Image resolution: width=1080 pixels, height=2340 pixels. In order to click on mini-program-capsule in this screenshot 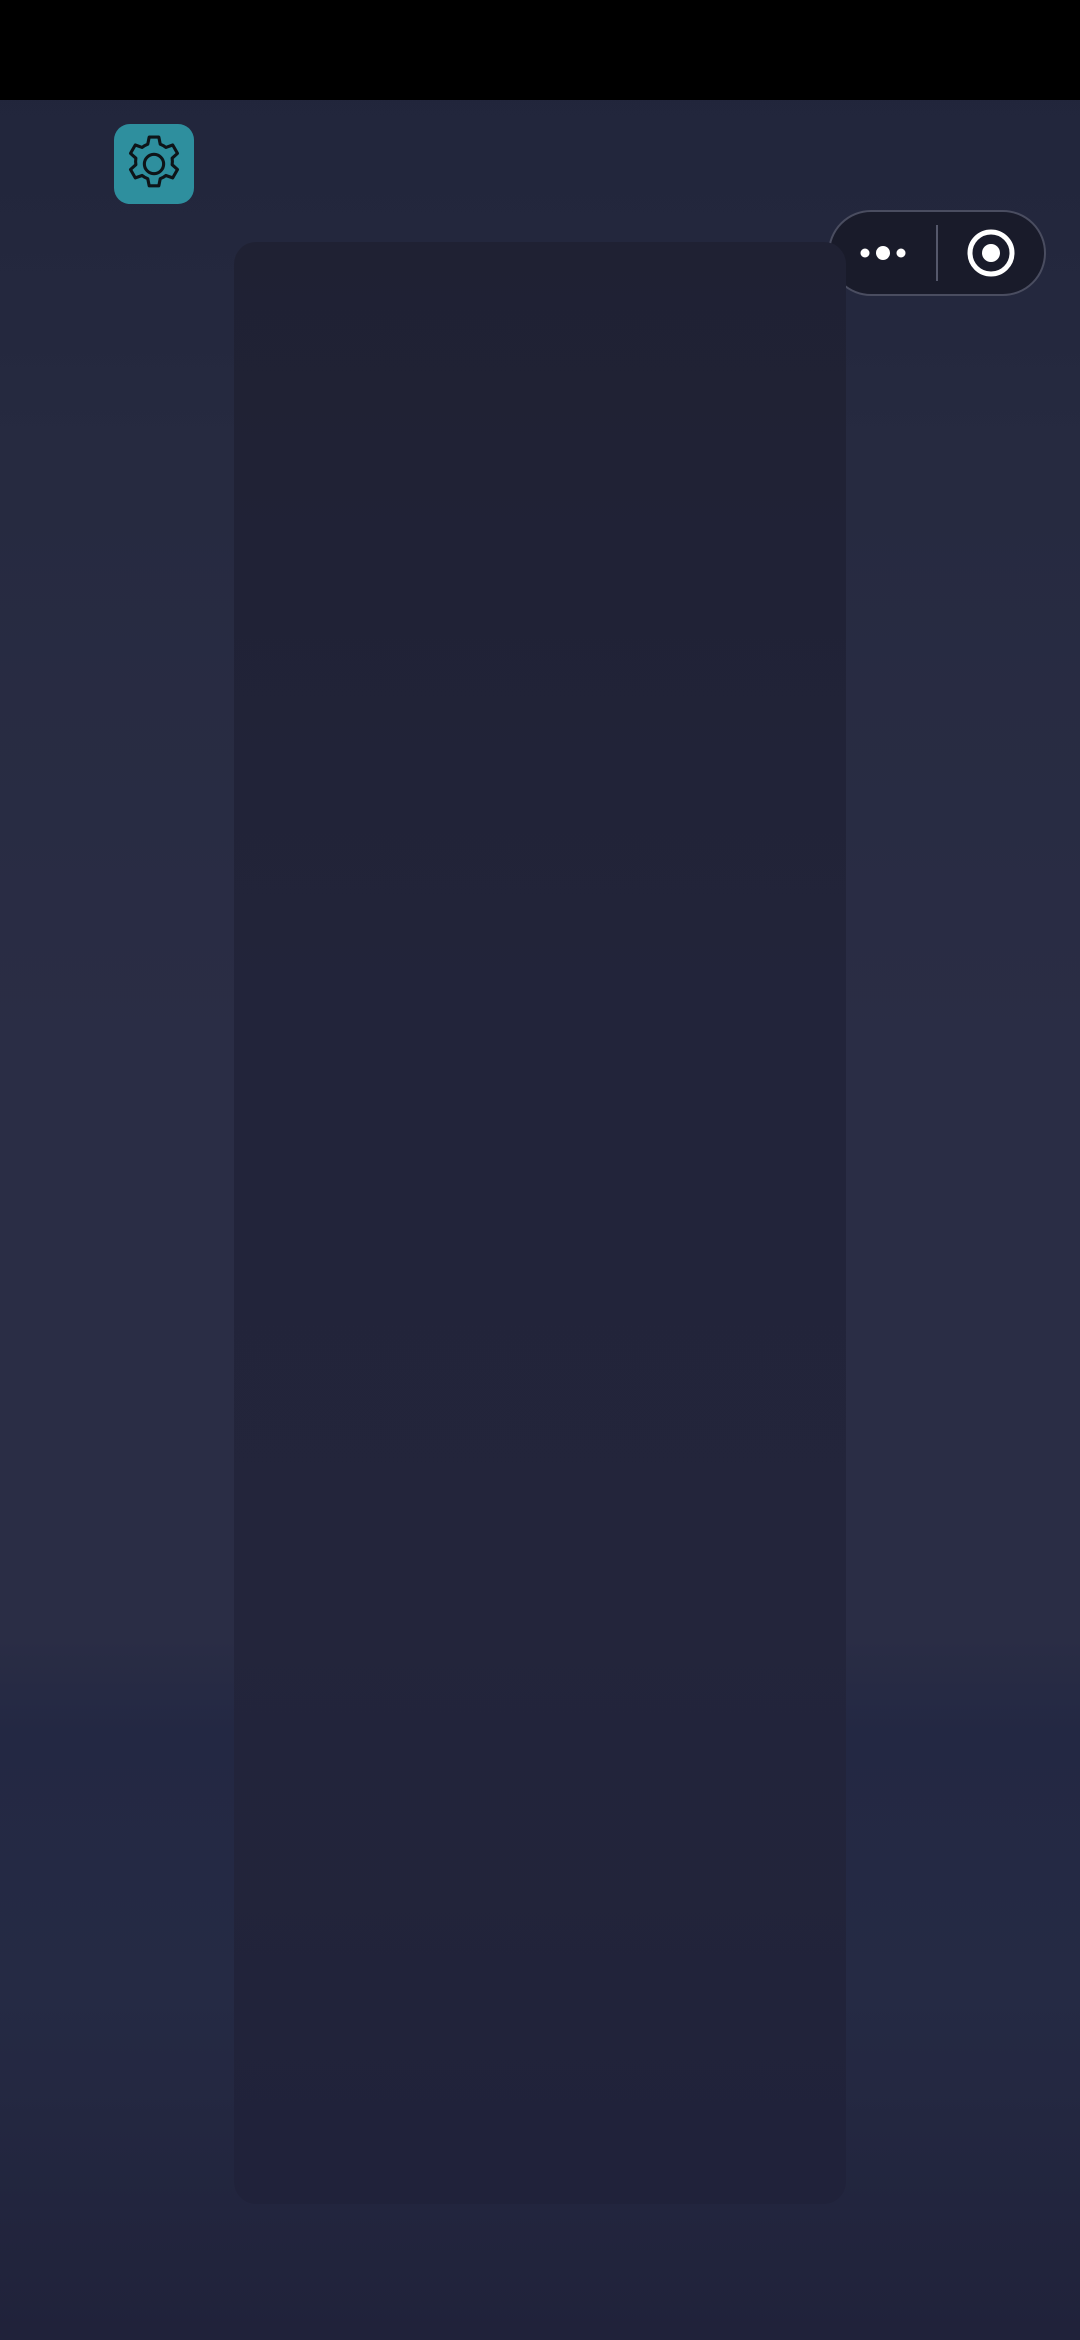, I will do `click(937, 253)`.